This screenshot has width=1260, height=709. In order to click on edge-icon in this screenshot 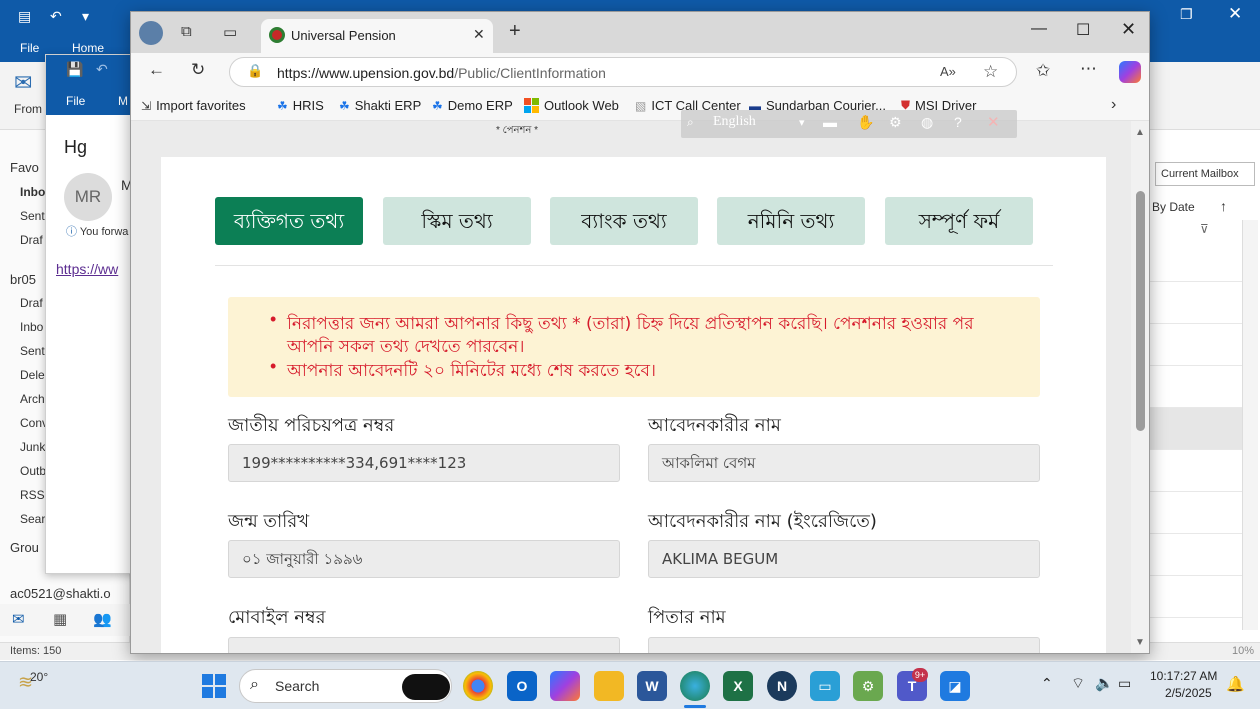, I will do `click(695, 686)`.